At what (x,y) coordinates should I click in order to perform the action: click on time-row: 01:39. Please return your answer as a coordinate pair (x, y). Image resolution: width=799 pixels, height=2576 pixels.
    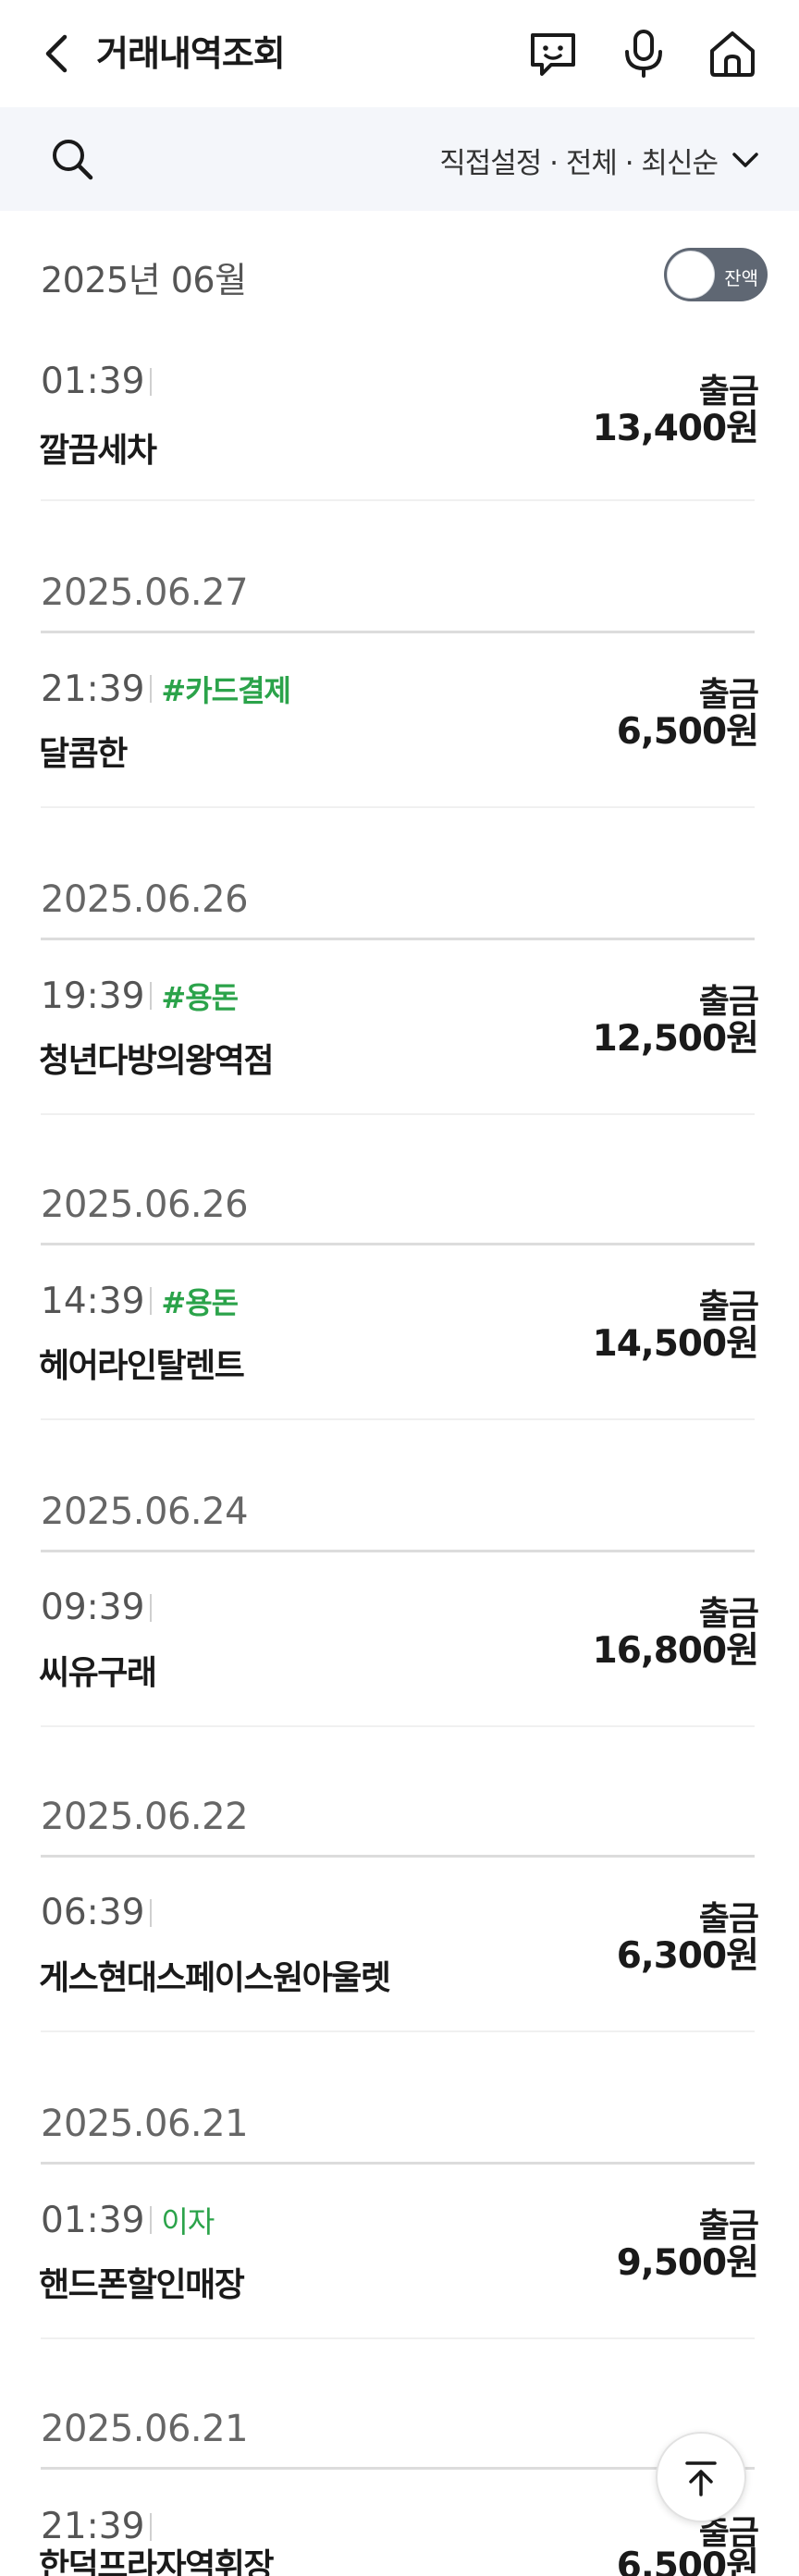
    Looking at the image, I should click on (101, 381).